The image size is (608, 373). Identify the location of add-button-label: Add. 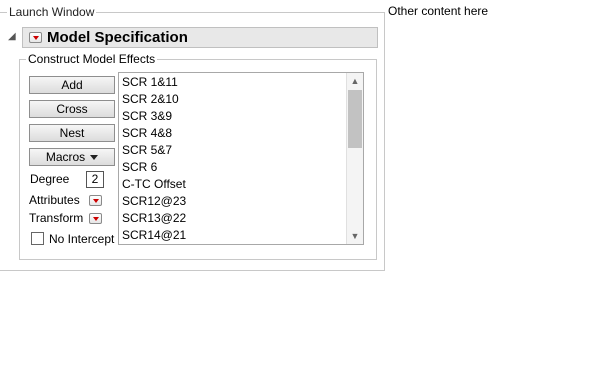
(72, 85).